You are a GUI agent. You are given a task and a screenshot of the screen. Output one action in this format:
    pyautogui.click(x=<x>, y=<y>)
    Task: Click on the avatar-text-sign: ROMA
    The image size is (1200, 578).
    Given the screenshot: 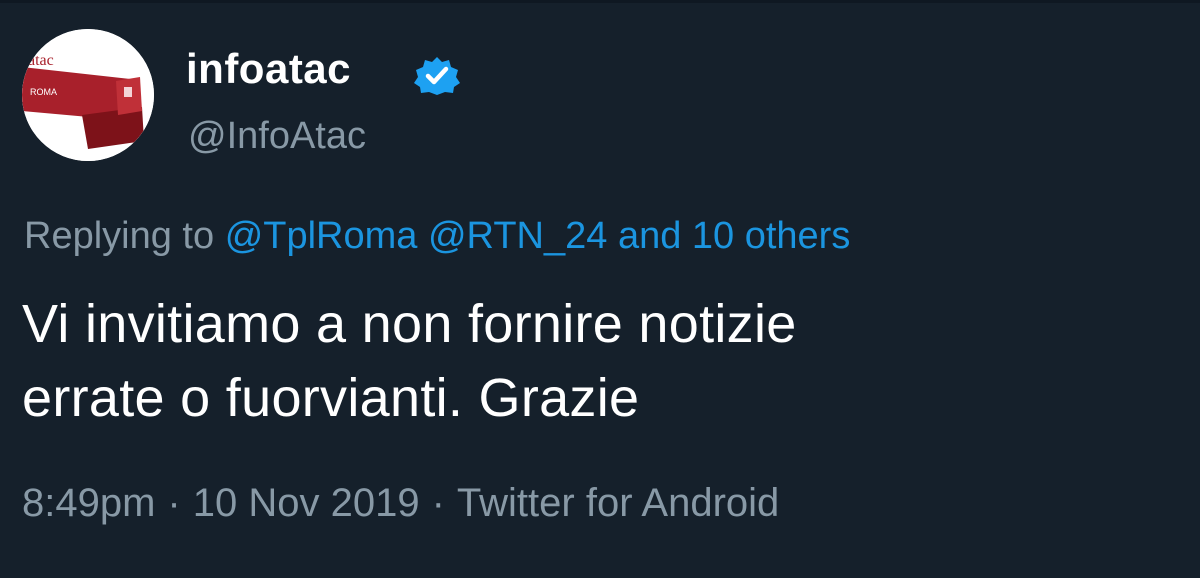 What is the action you would take?
    pyautogui.click(x=43, y=92)
    